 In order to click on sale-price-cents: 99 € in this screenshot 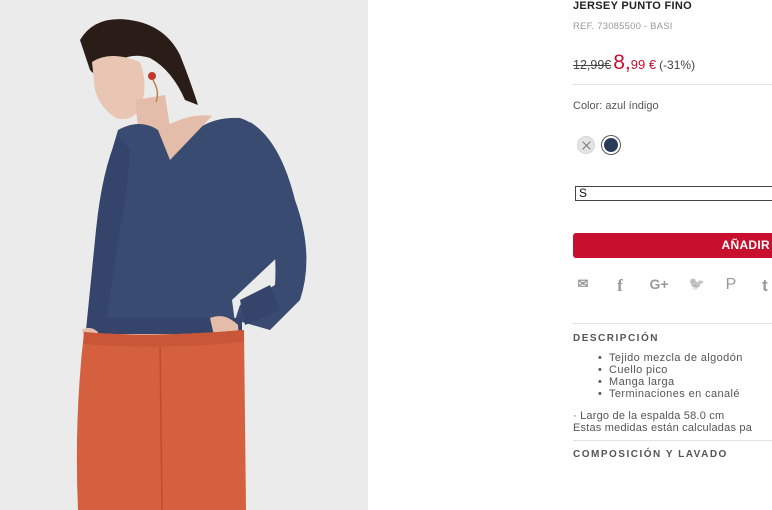, I will do `click(643, 64)`.